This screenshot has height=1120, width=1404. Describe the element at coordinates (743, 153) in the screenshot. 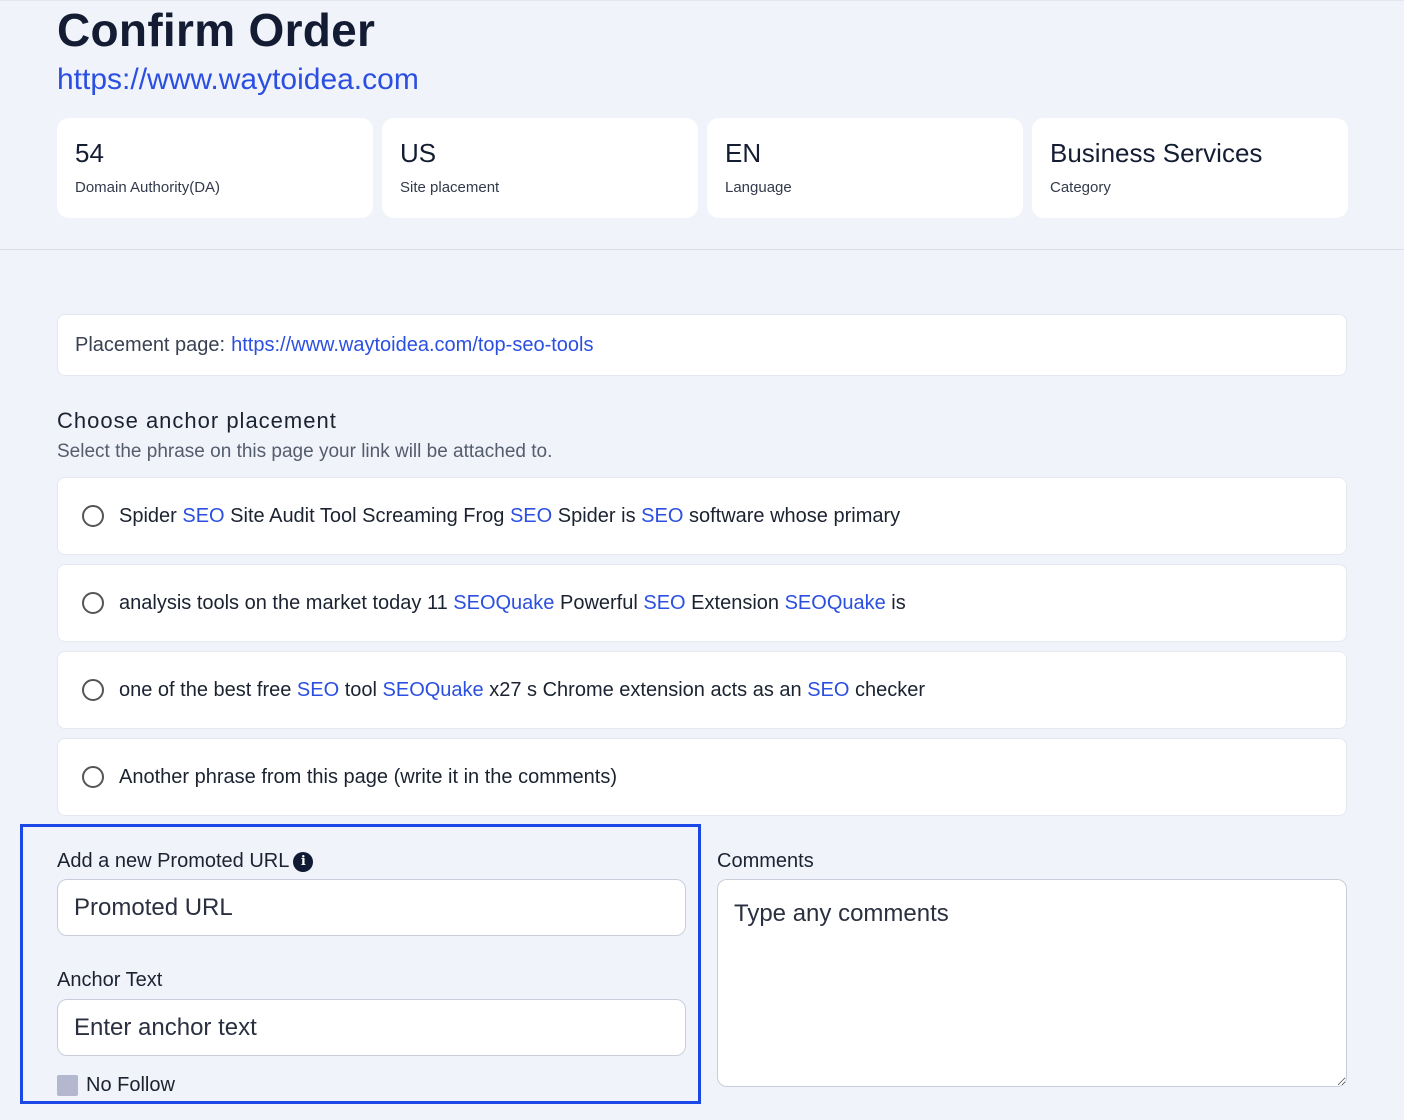

I see `stat-value: EN` at that location.